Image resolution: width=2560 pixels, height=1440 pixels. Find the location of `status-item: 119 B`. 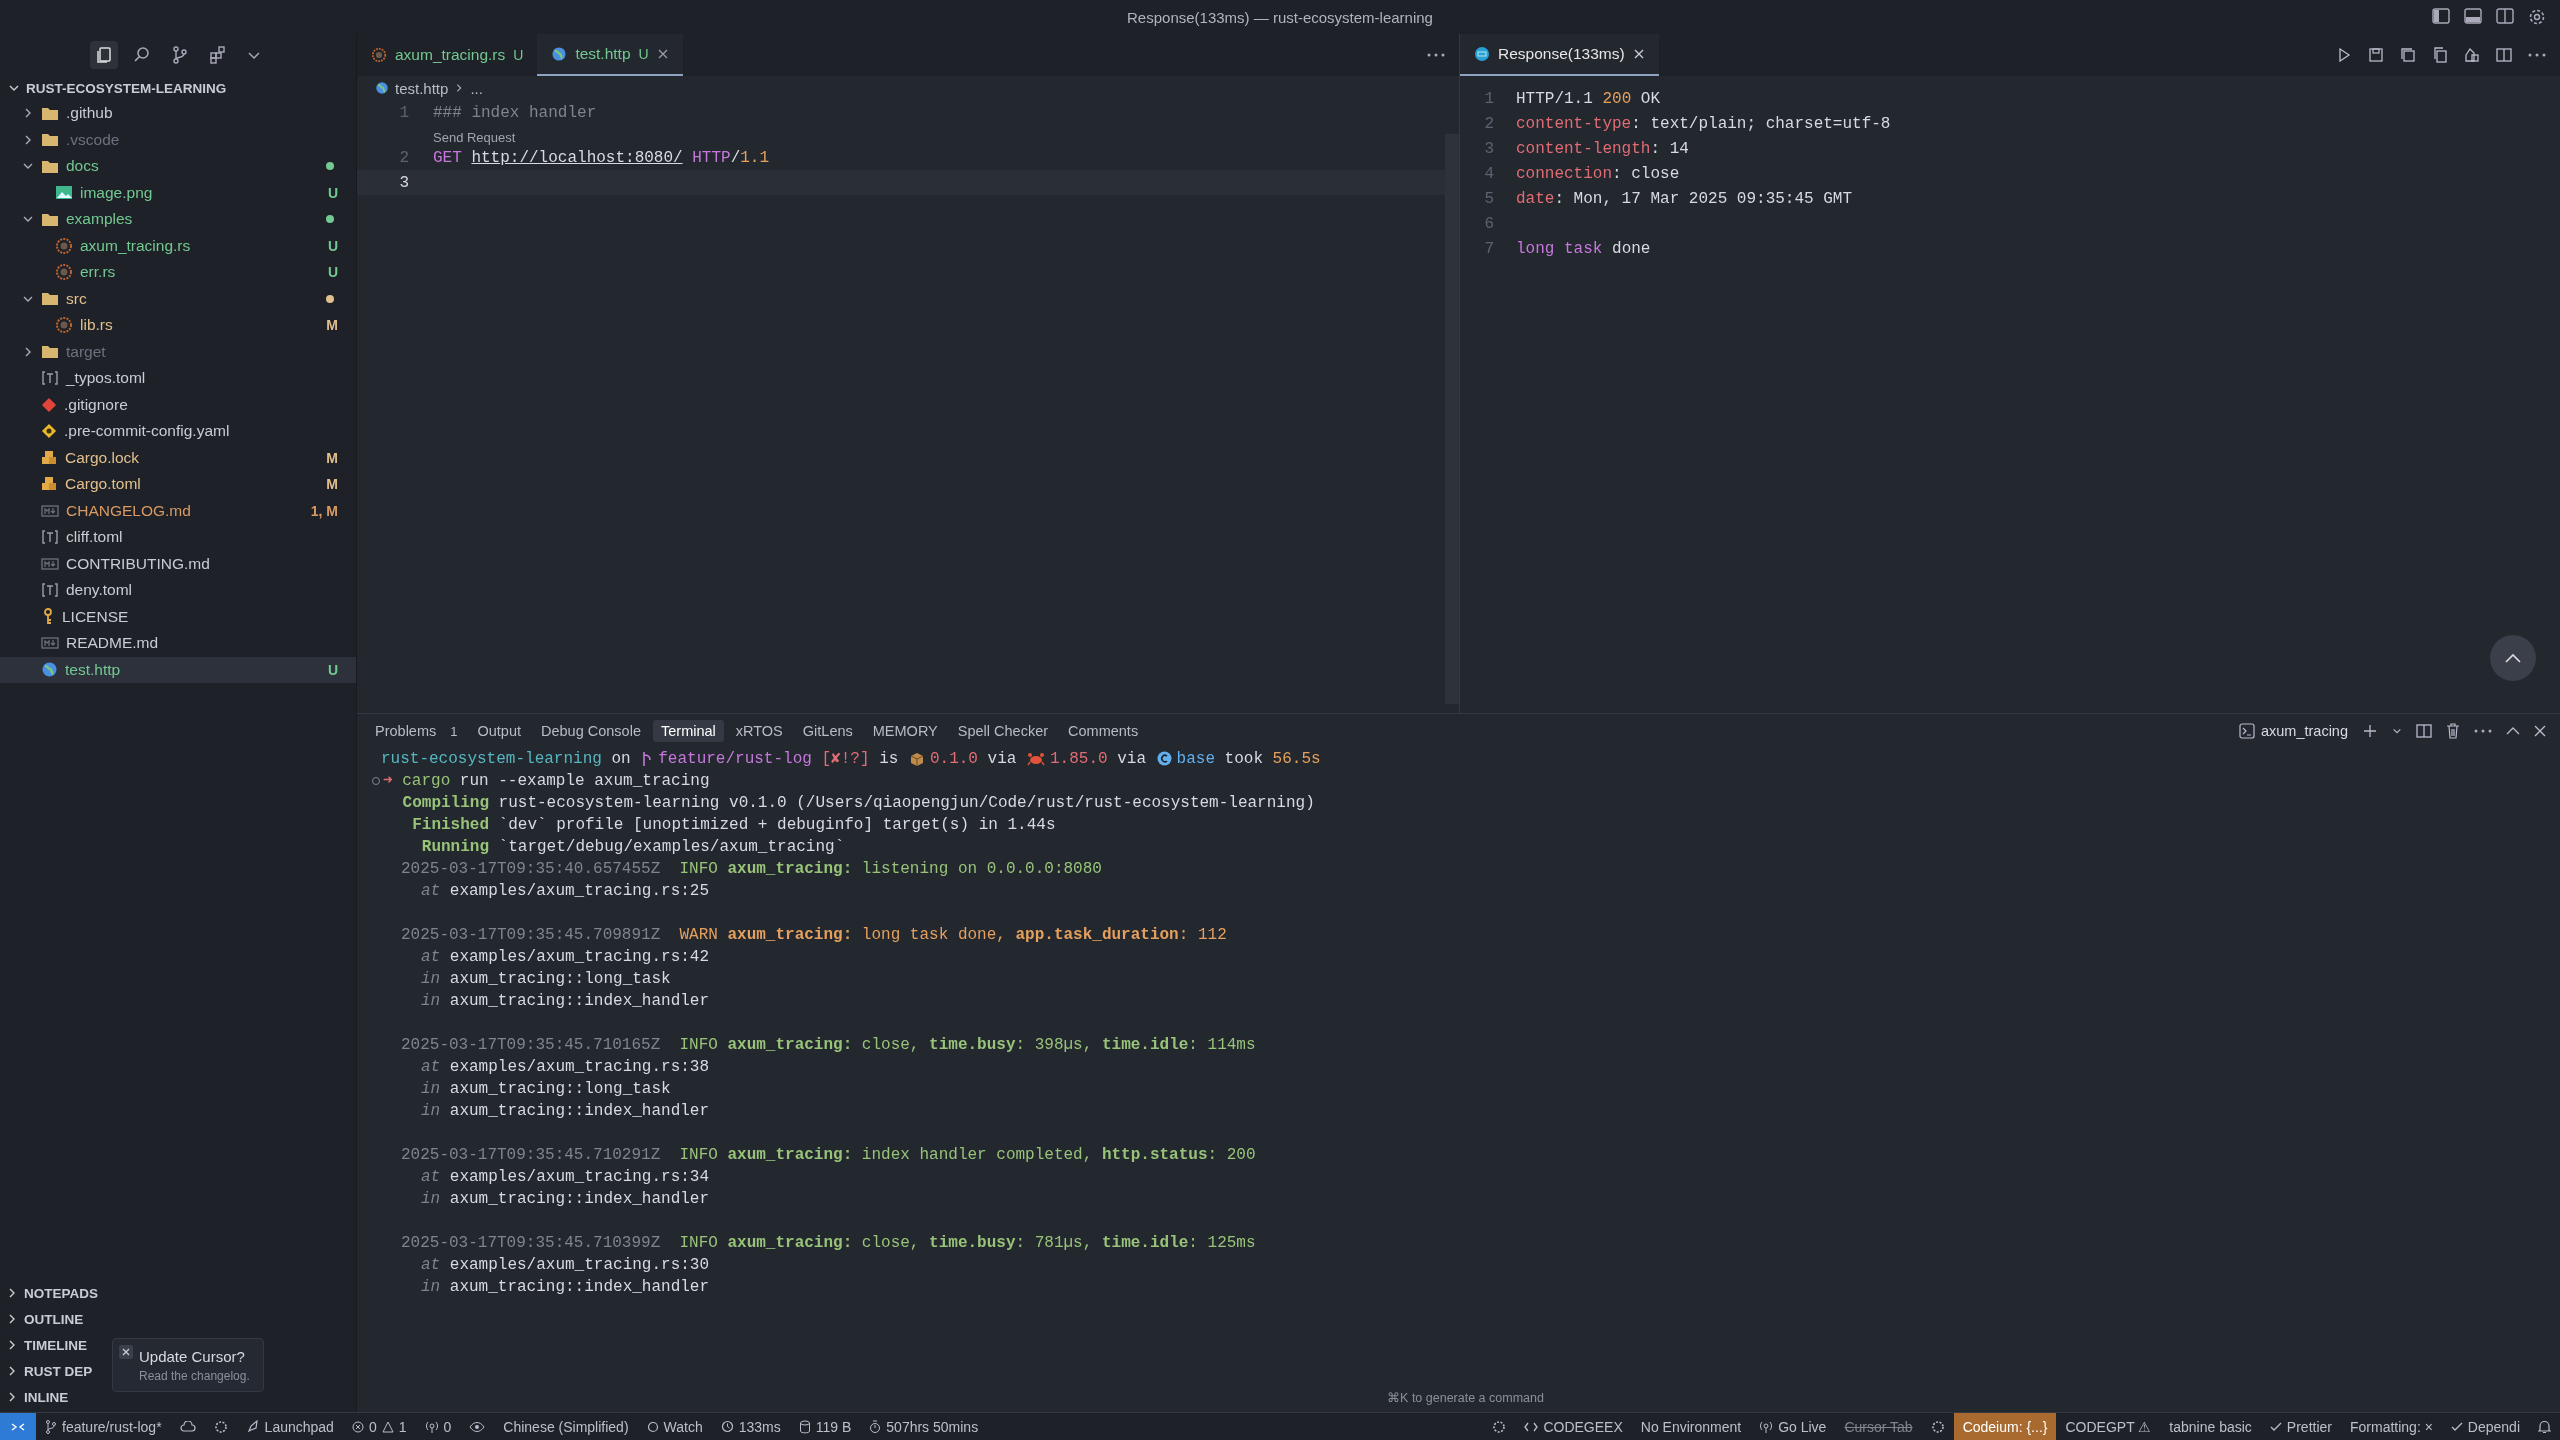

status-item: 119 B is located at coordinates (825, 1426).